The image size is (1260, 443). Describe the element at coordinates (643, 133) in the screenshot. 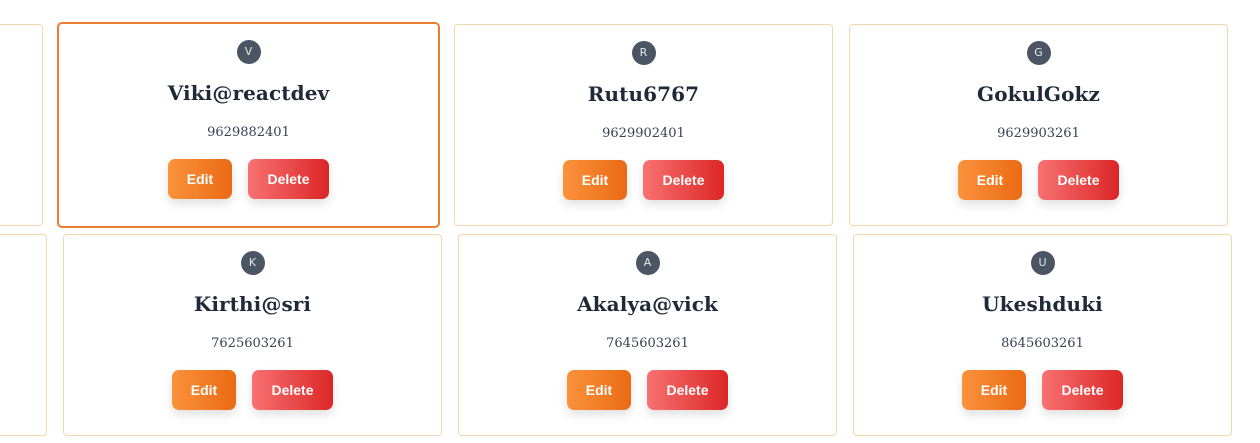

I see `user-phone: 9629902401` at that location.